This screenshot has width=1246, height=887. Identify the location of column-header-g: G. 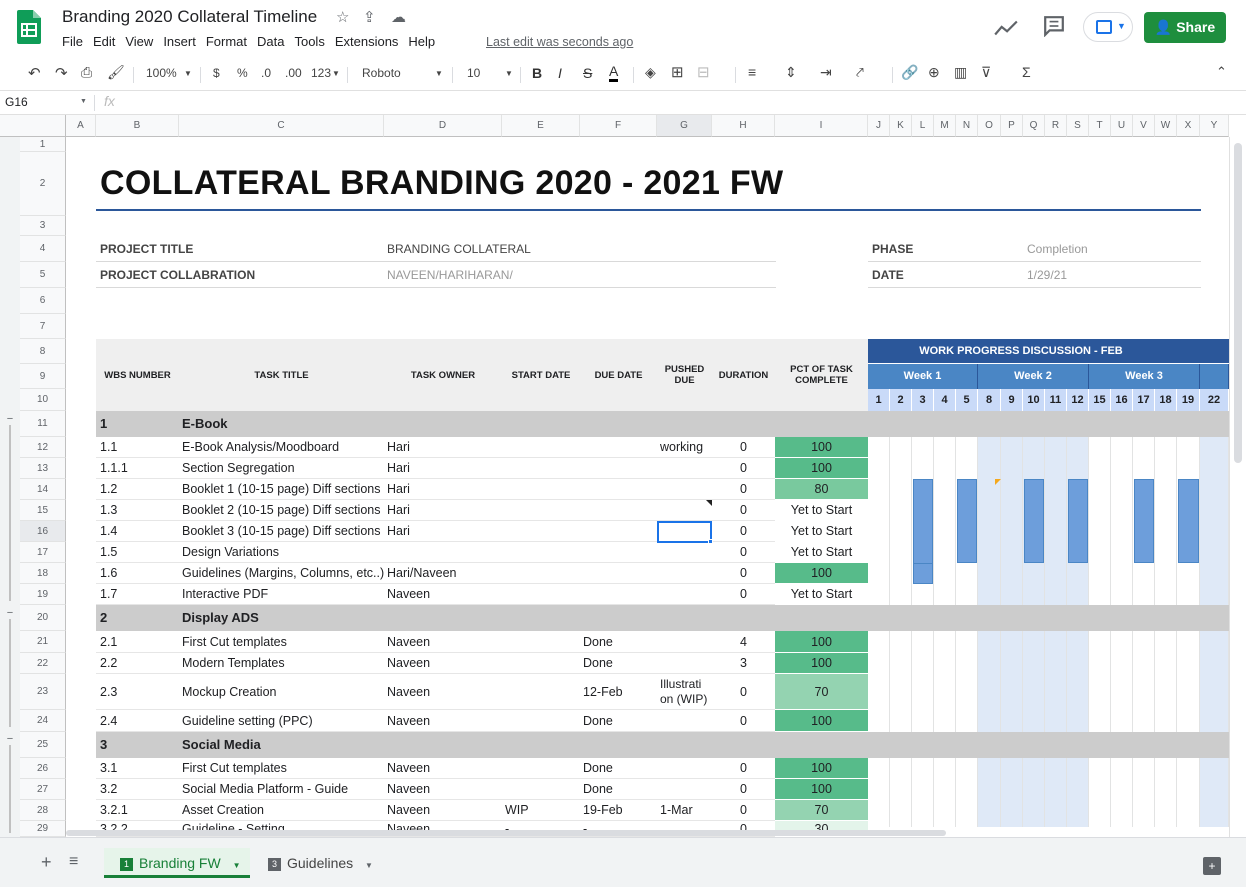
(684, 126).